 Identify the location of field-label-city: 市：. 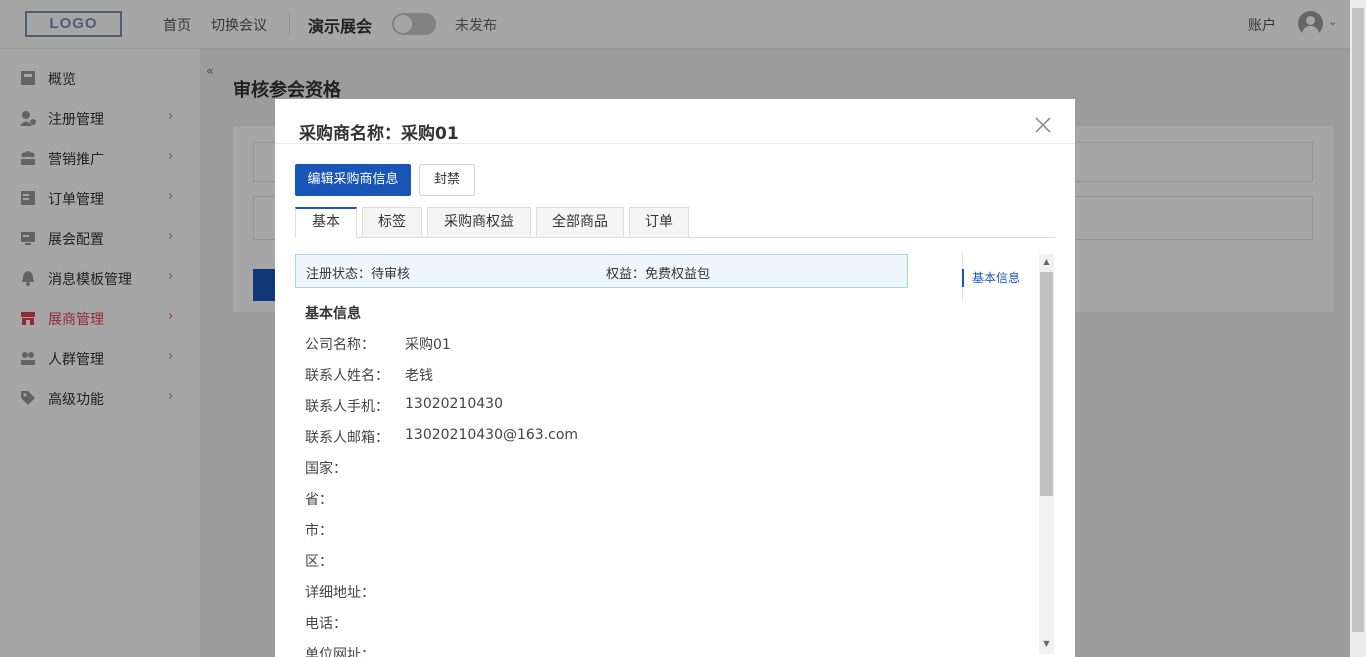
(319, 531).